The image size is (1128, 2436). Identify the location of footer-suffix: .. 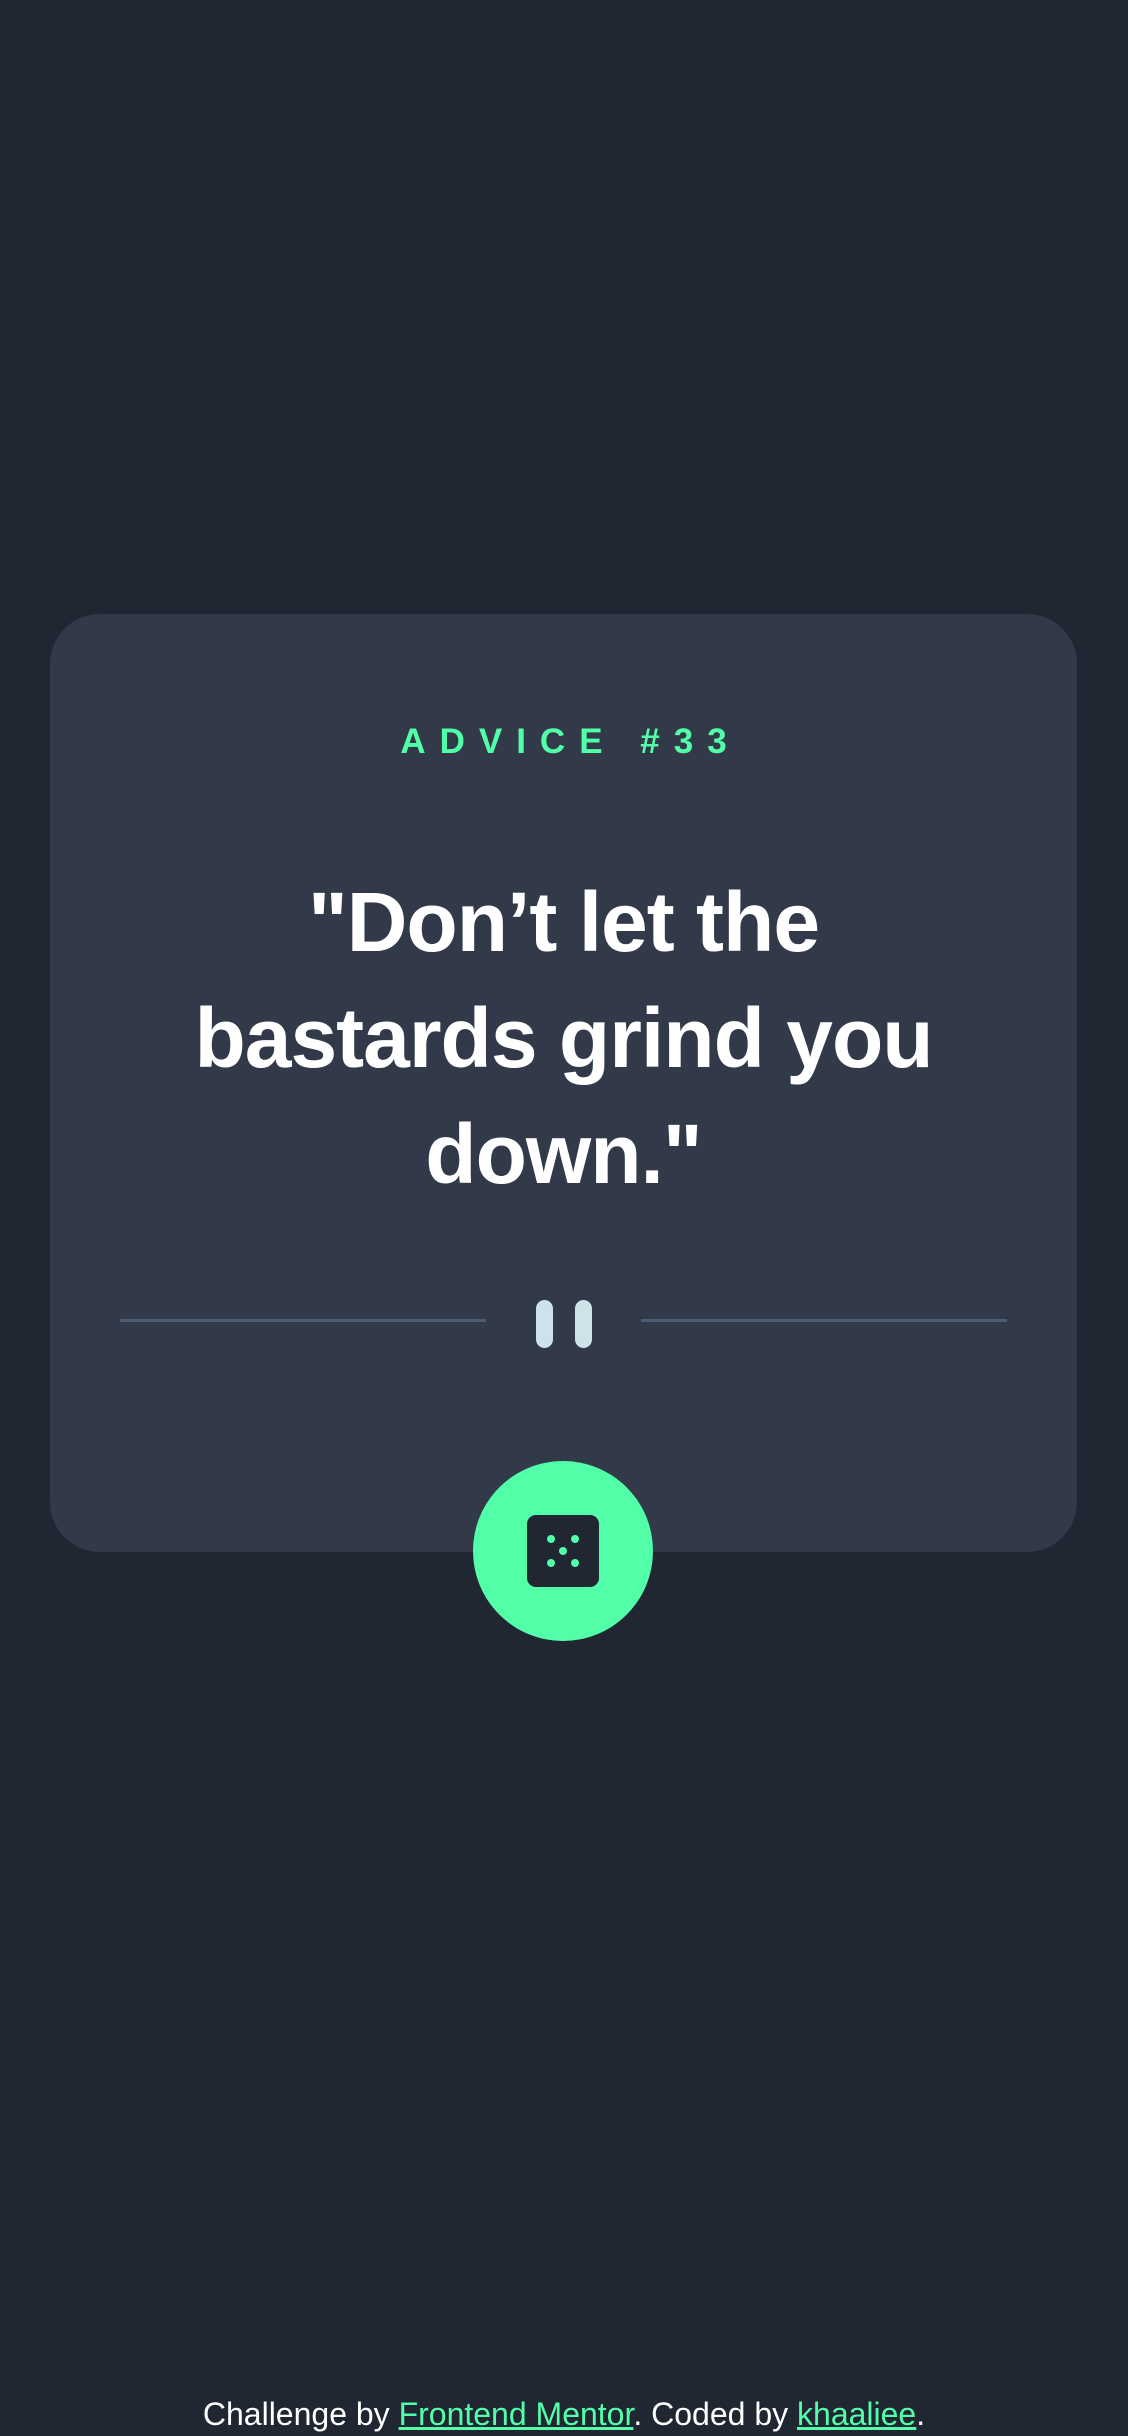
(921, 2414).